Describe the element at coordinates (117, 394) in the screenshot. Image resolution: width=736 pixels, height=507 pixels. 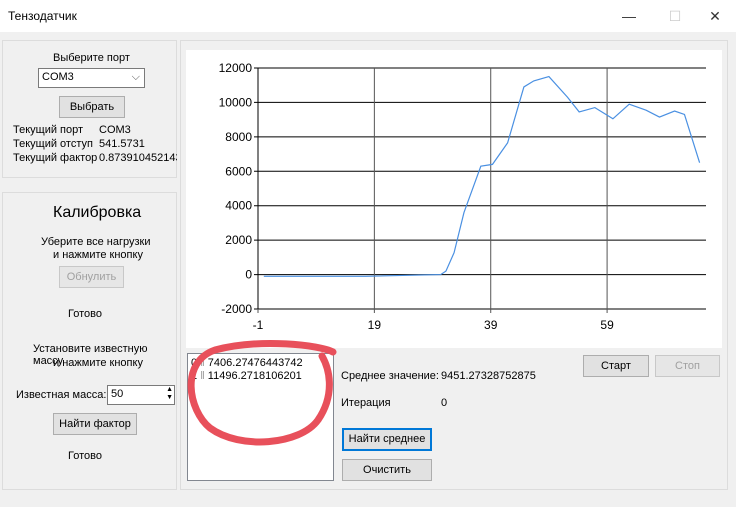
I see `mass-value: 50` at that location.